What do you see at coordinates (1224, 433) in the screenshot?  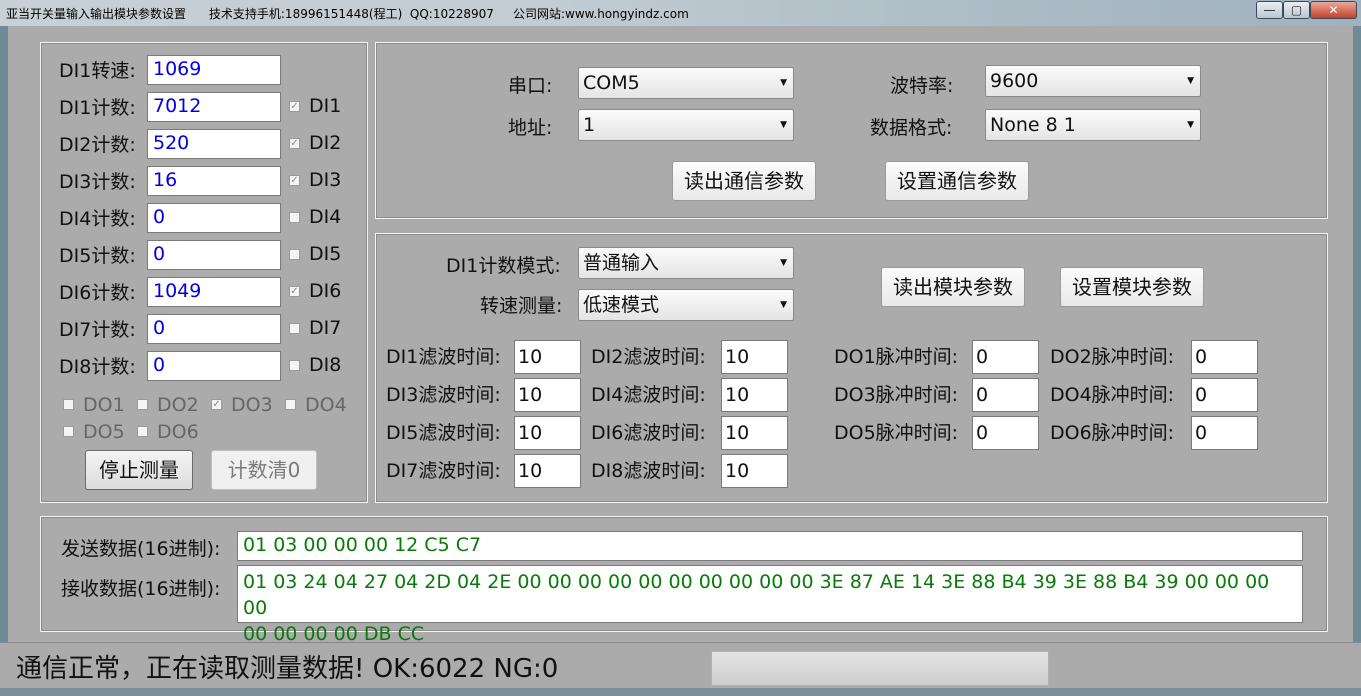 I see `do6-pulse-field: 0` at bounding box center [1224, 433].